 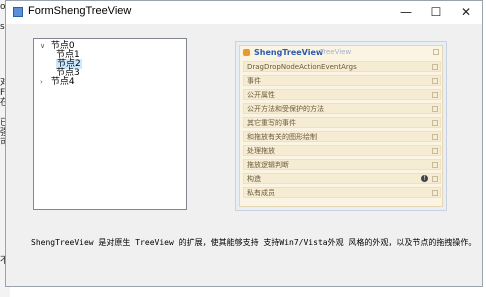 I want to click on tree-node-4: › 节点4, so click(x=57, y=82).